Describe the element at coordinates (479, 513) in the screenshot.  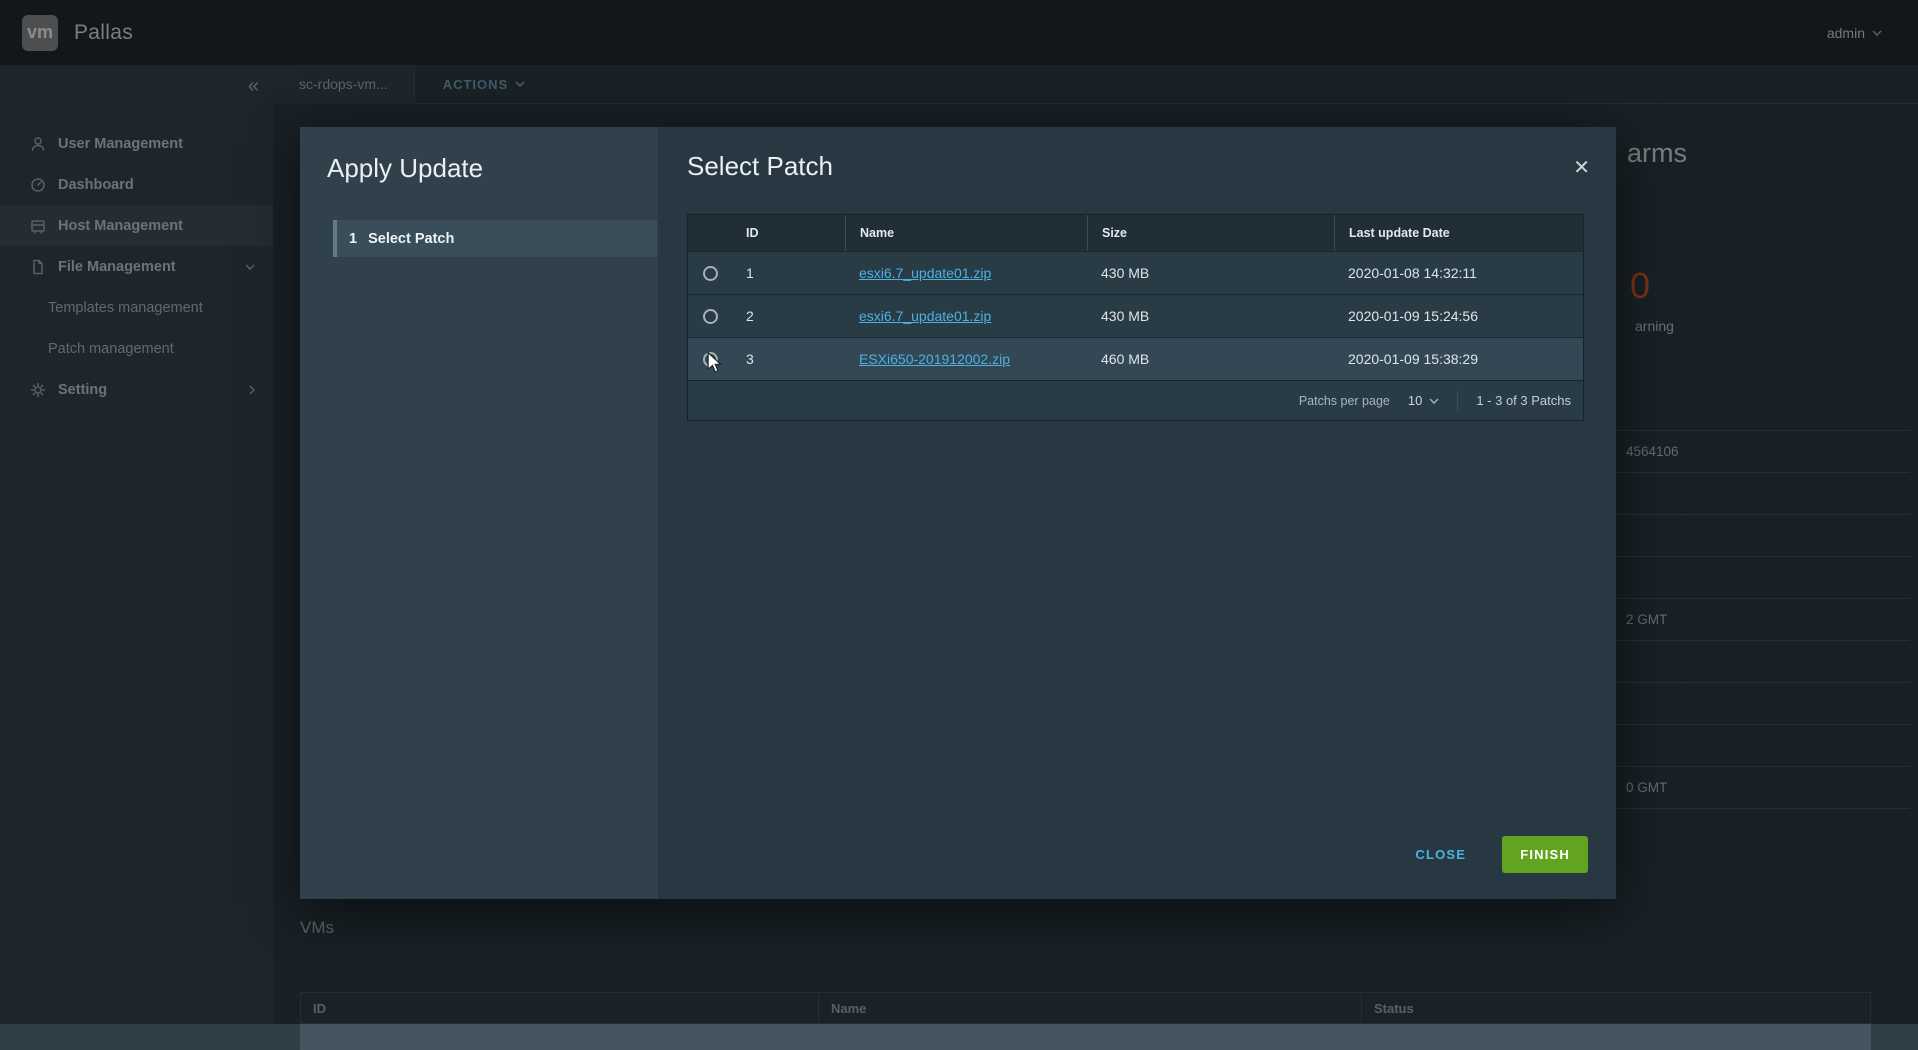
I see `wizard-steps-panel: Apply Update 1 Select Patch` at that location.